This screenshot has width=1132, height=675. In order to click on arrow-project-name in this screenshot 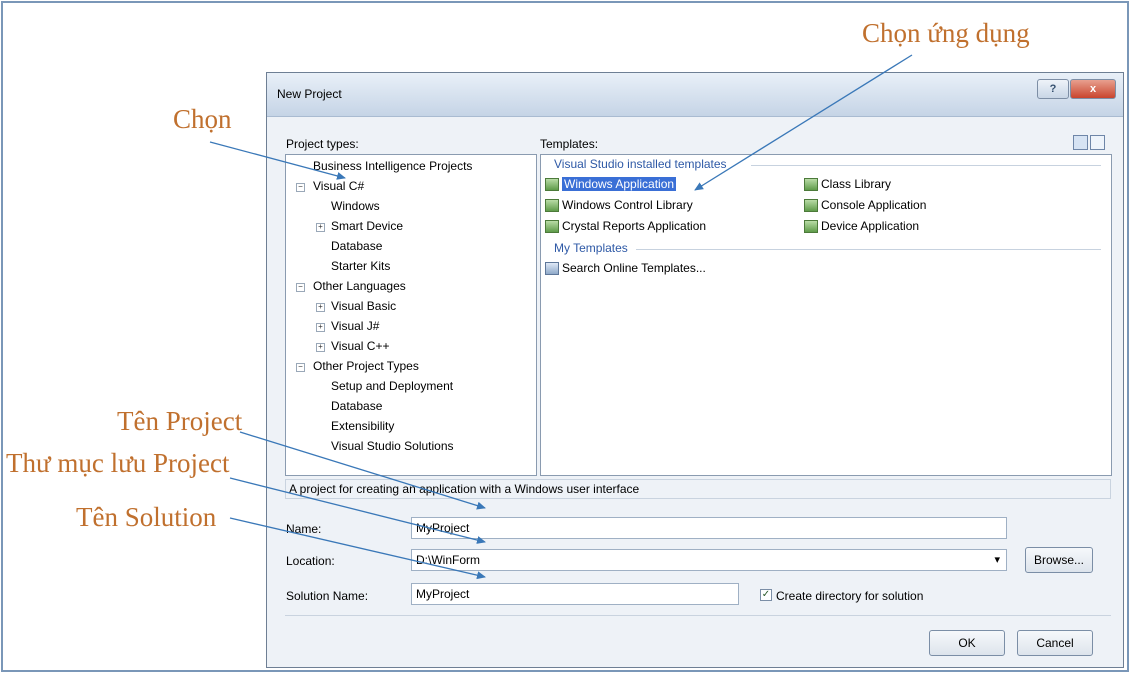, I will do `click(362, 470)`.